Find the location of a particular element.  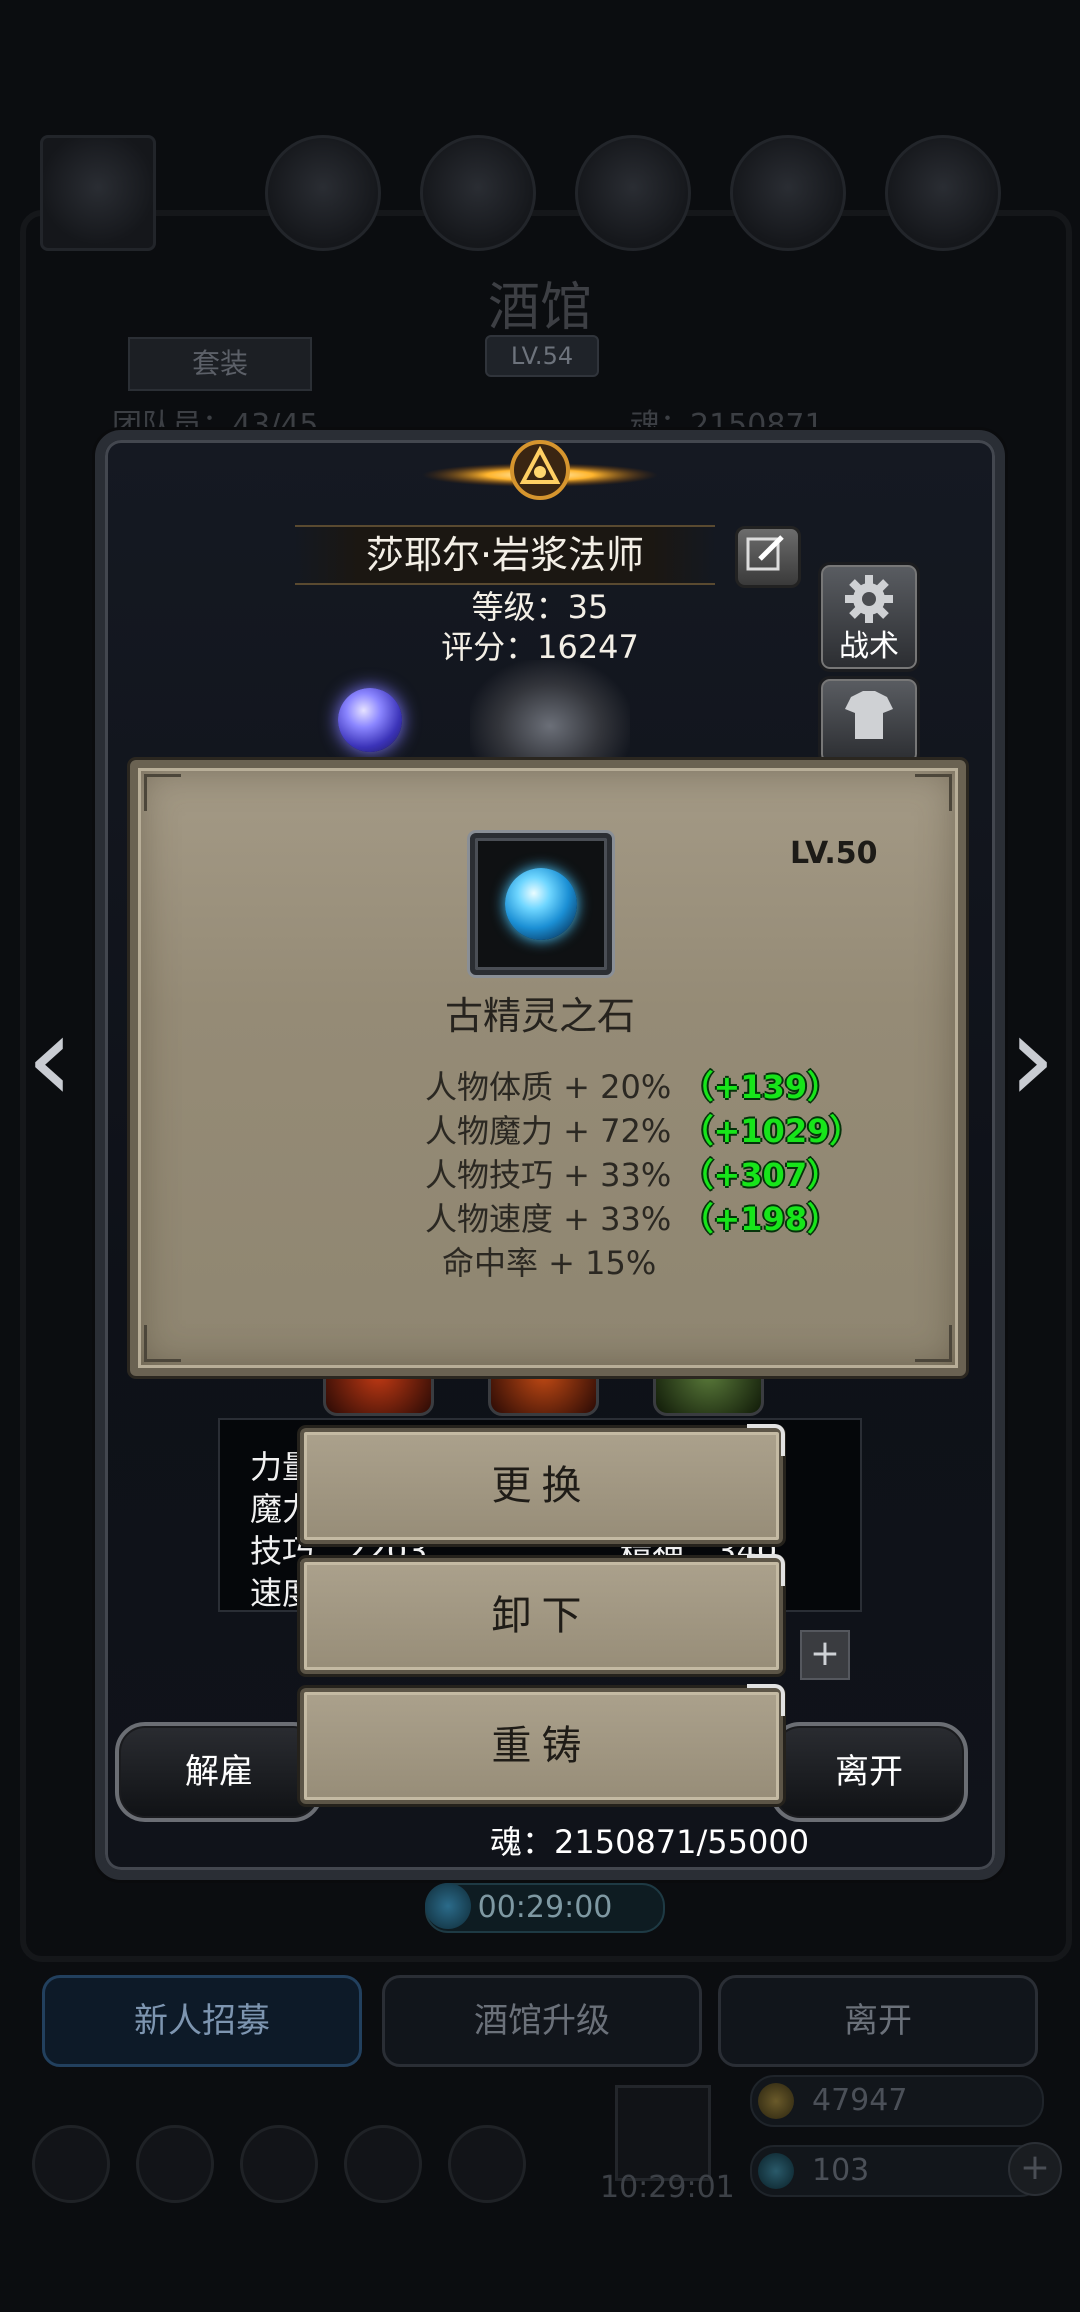

item-stat-line: 人物技巧 + 33% （+307） is located at coordinates (632, 1173).